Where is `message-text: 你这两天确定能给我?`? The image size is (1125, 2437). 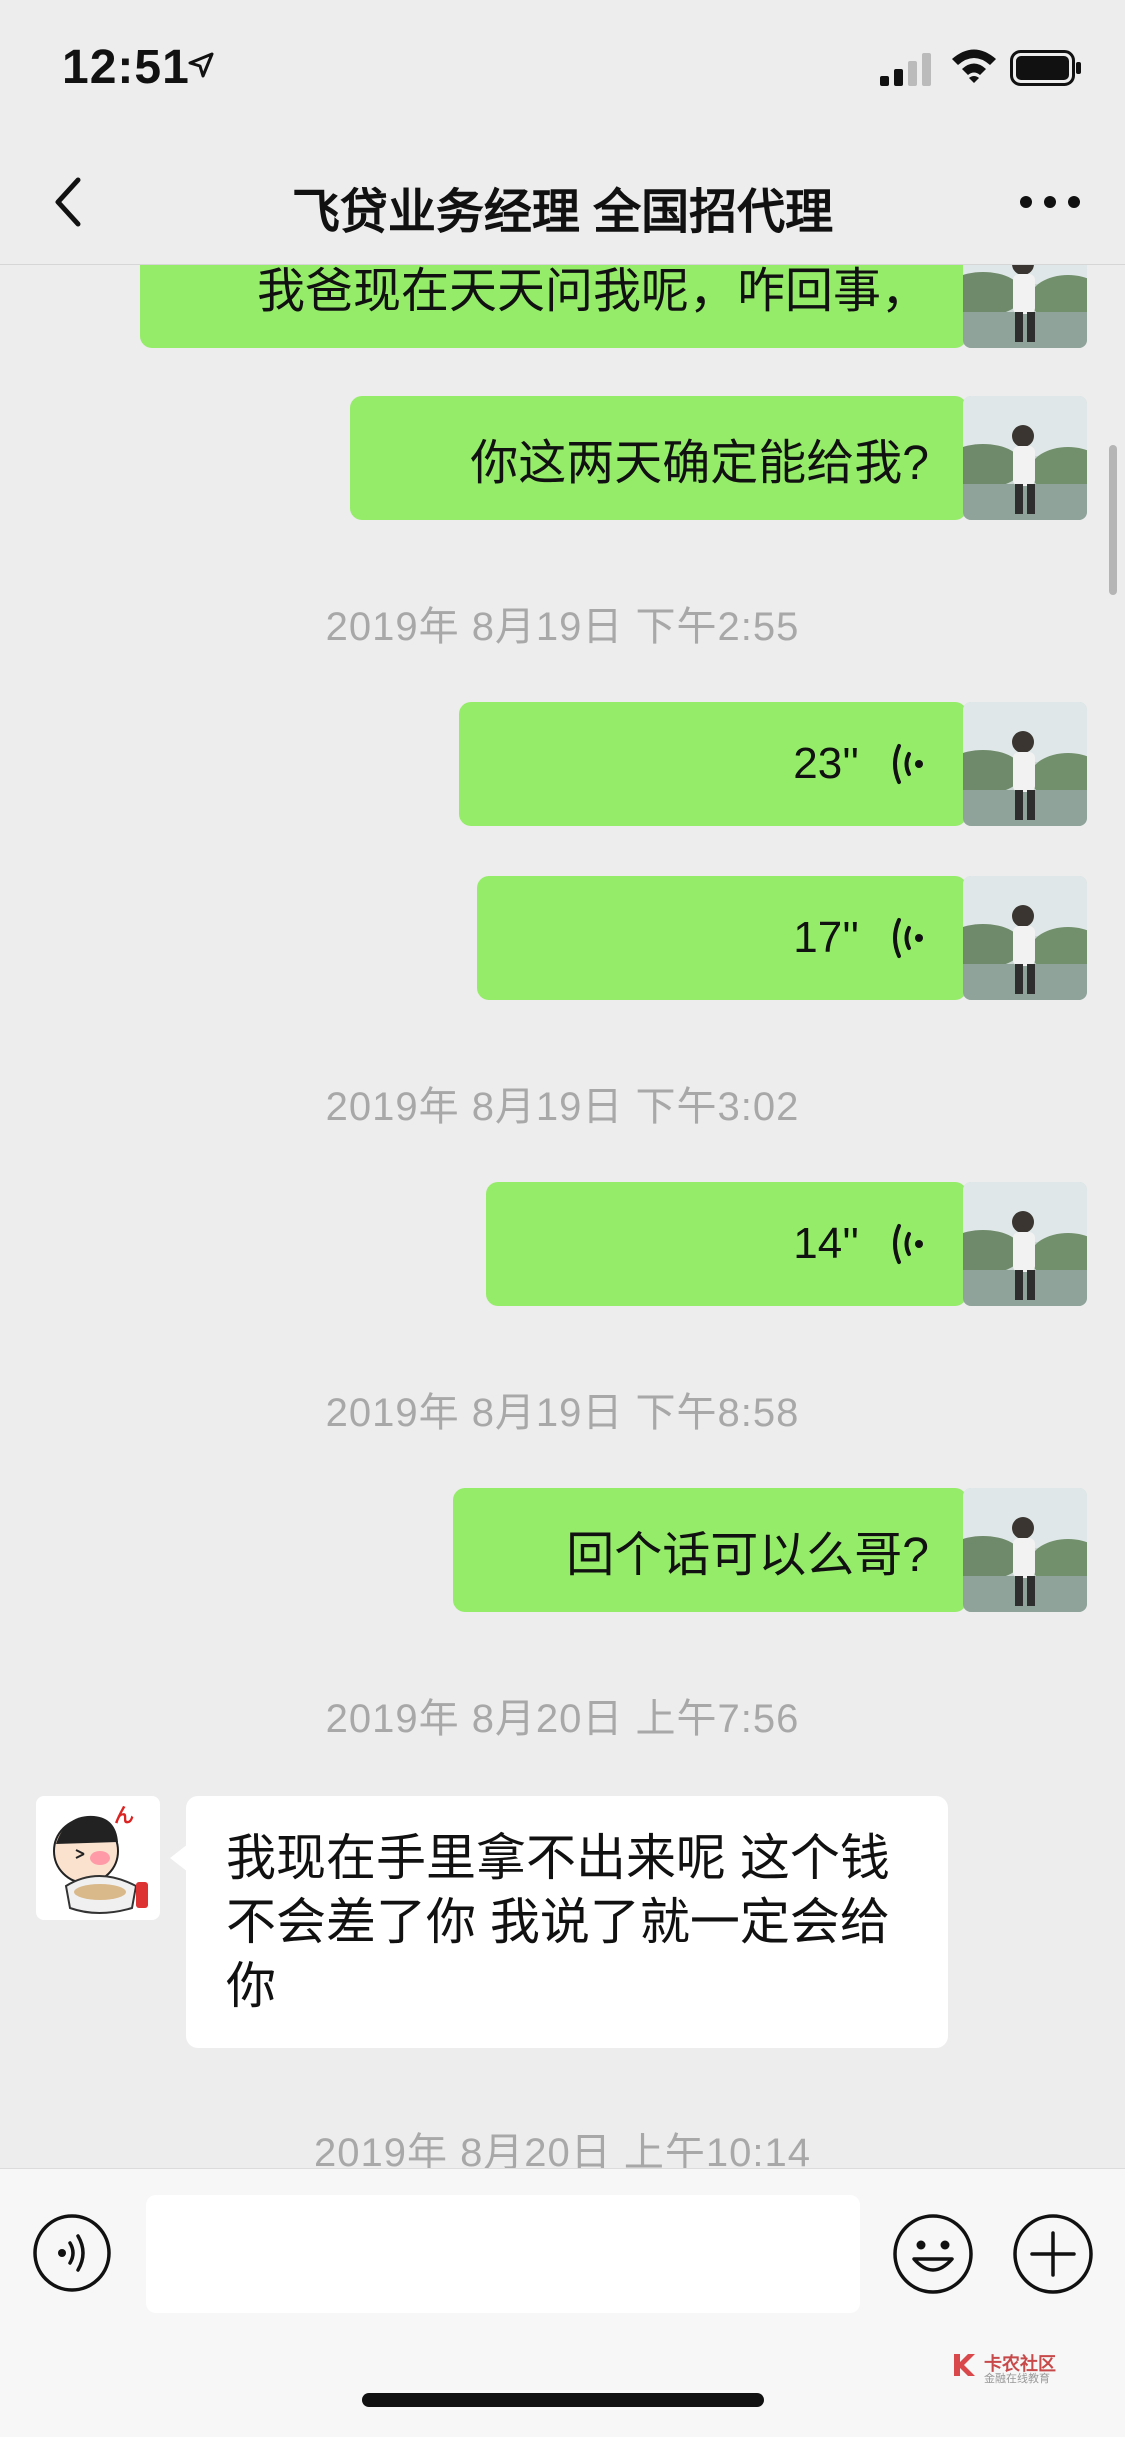 message-text: 你这两天确定能给我? is located at coordinates (699, 463).